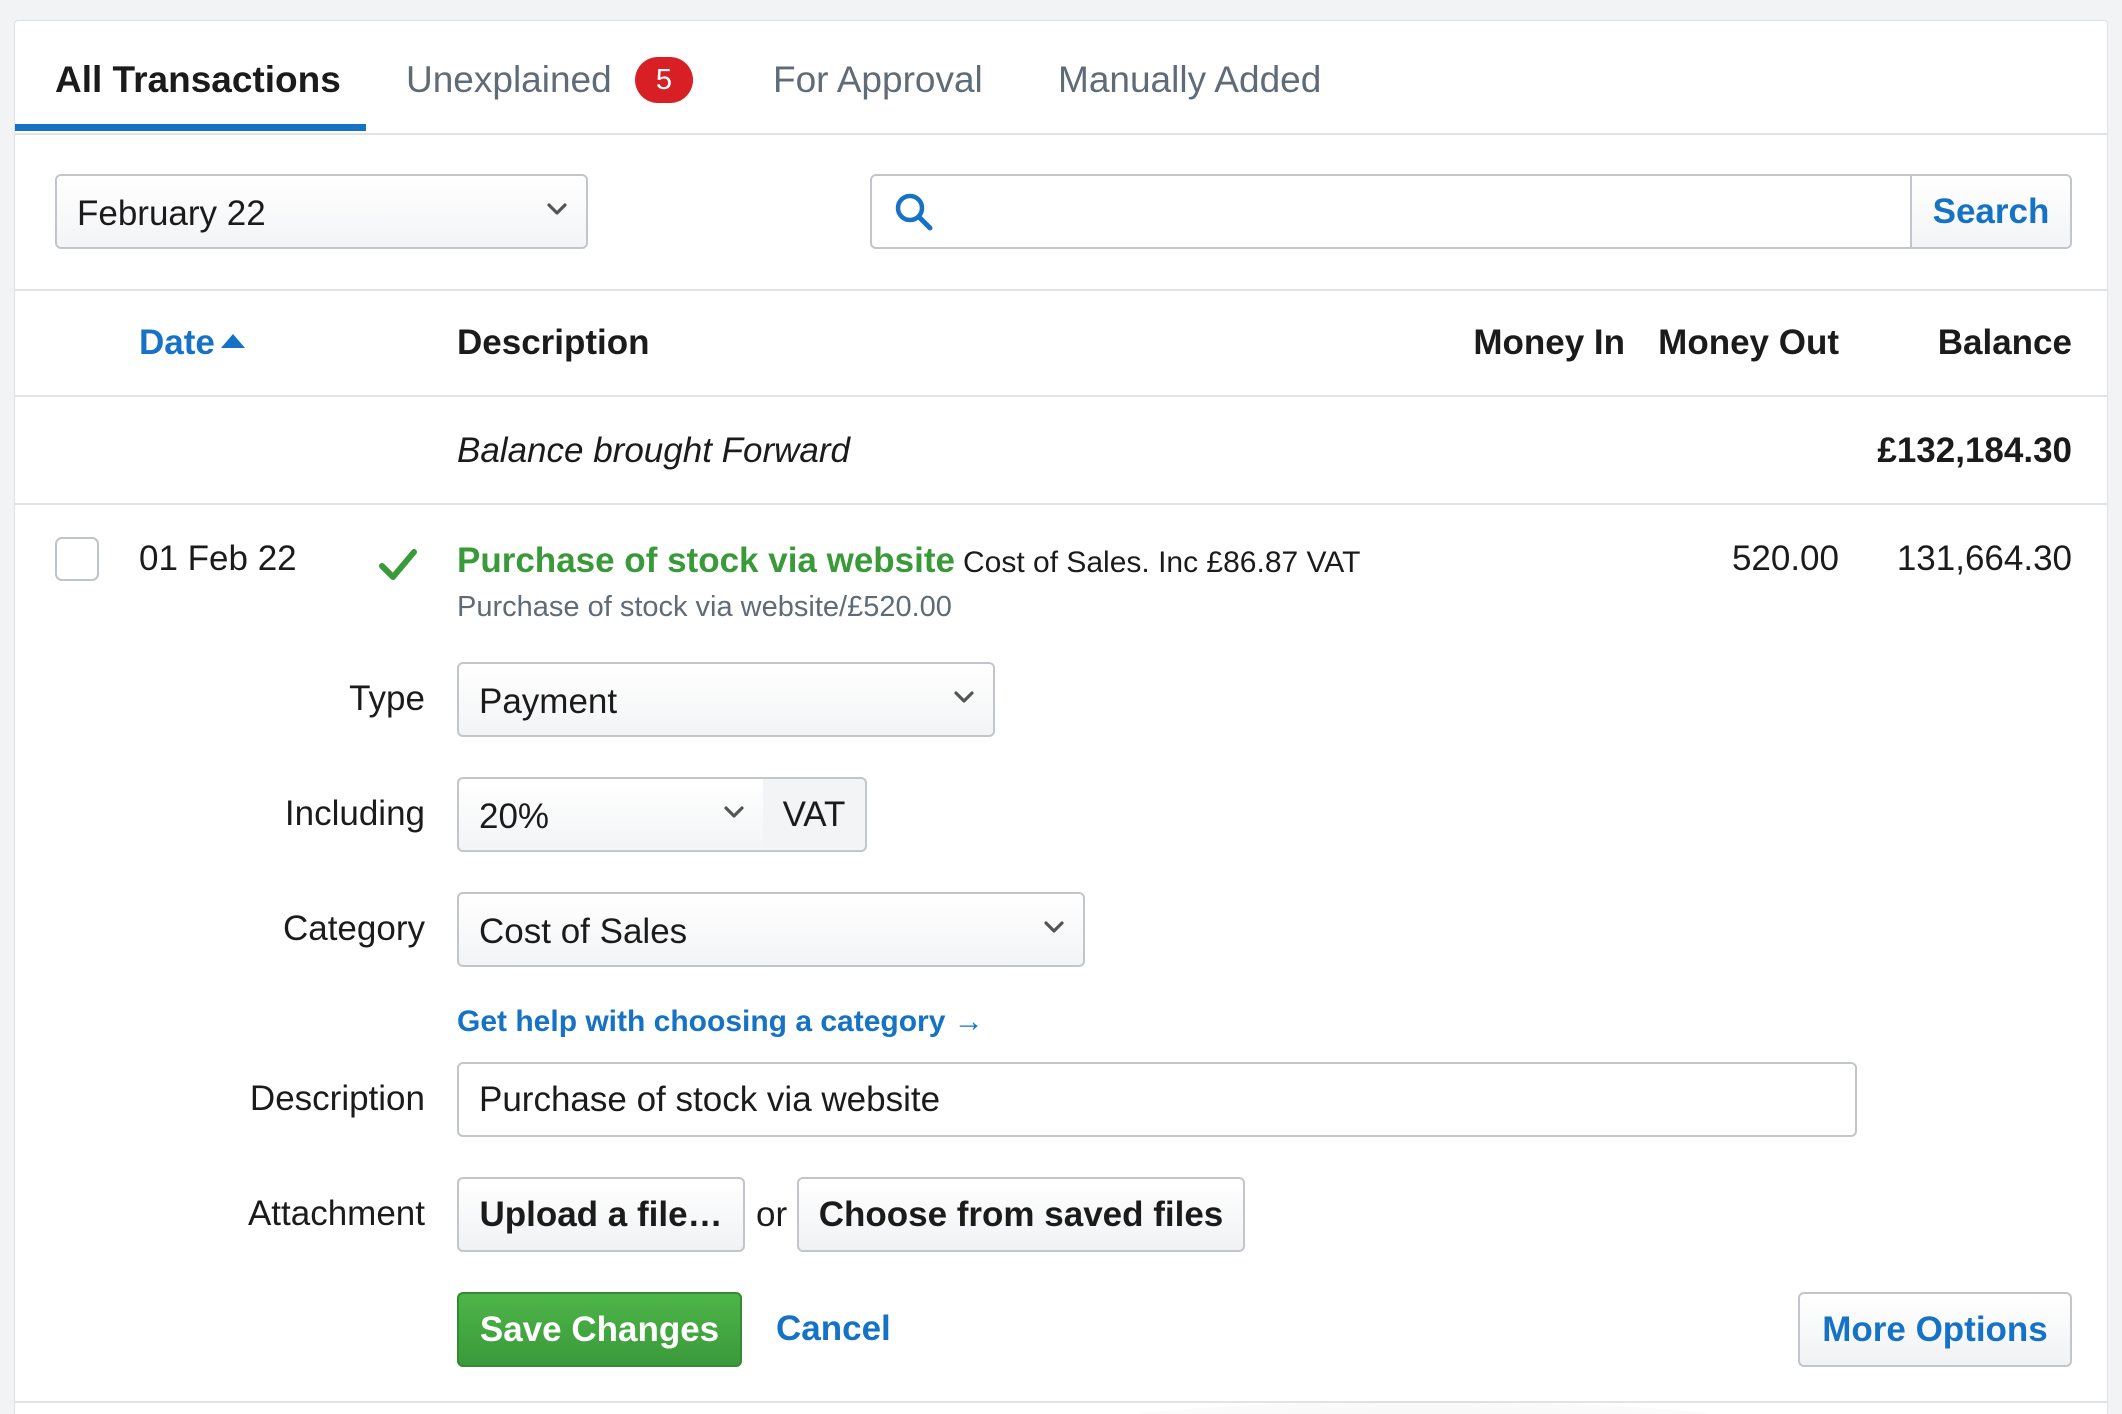  I want to click on column-header-description: Description, so click(553, 342).